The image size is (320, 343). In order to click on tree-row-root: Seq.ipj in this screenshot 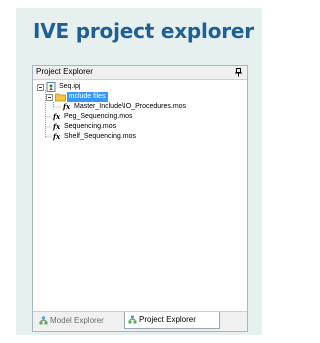, I will do `click(133, 87)`.